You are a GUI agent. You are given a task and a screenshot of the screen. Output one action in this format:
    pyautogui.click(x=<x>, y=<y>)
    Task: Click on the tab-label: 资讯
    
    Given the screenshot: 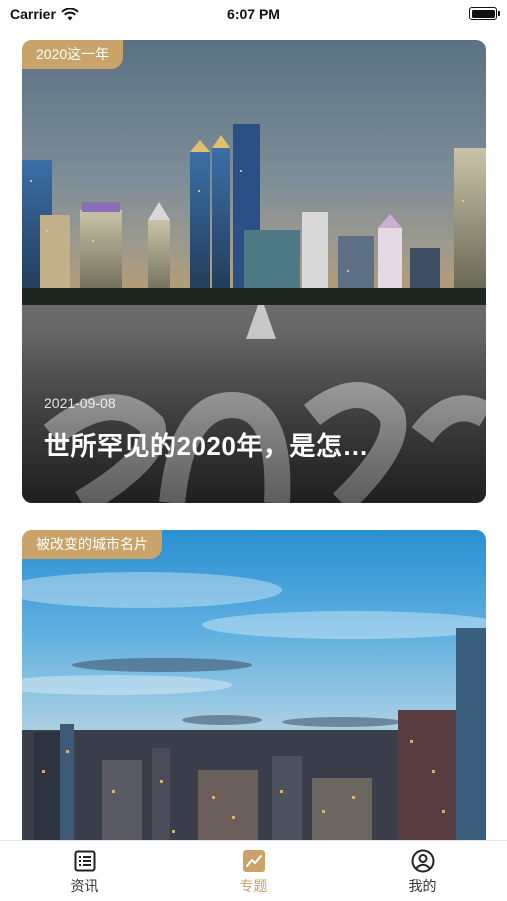 What is the action you would take?
    pyautogui.click(x=84, y=886)
    